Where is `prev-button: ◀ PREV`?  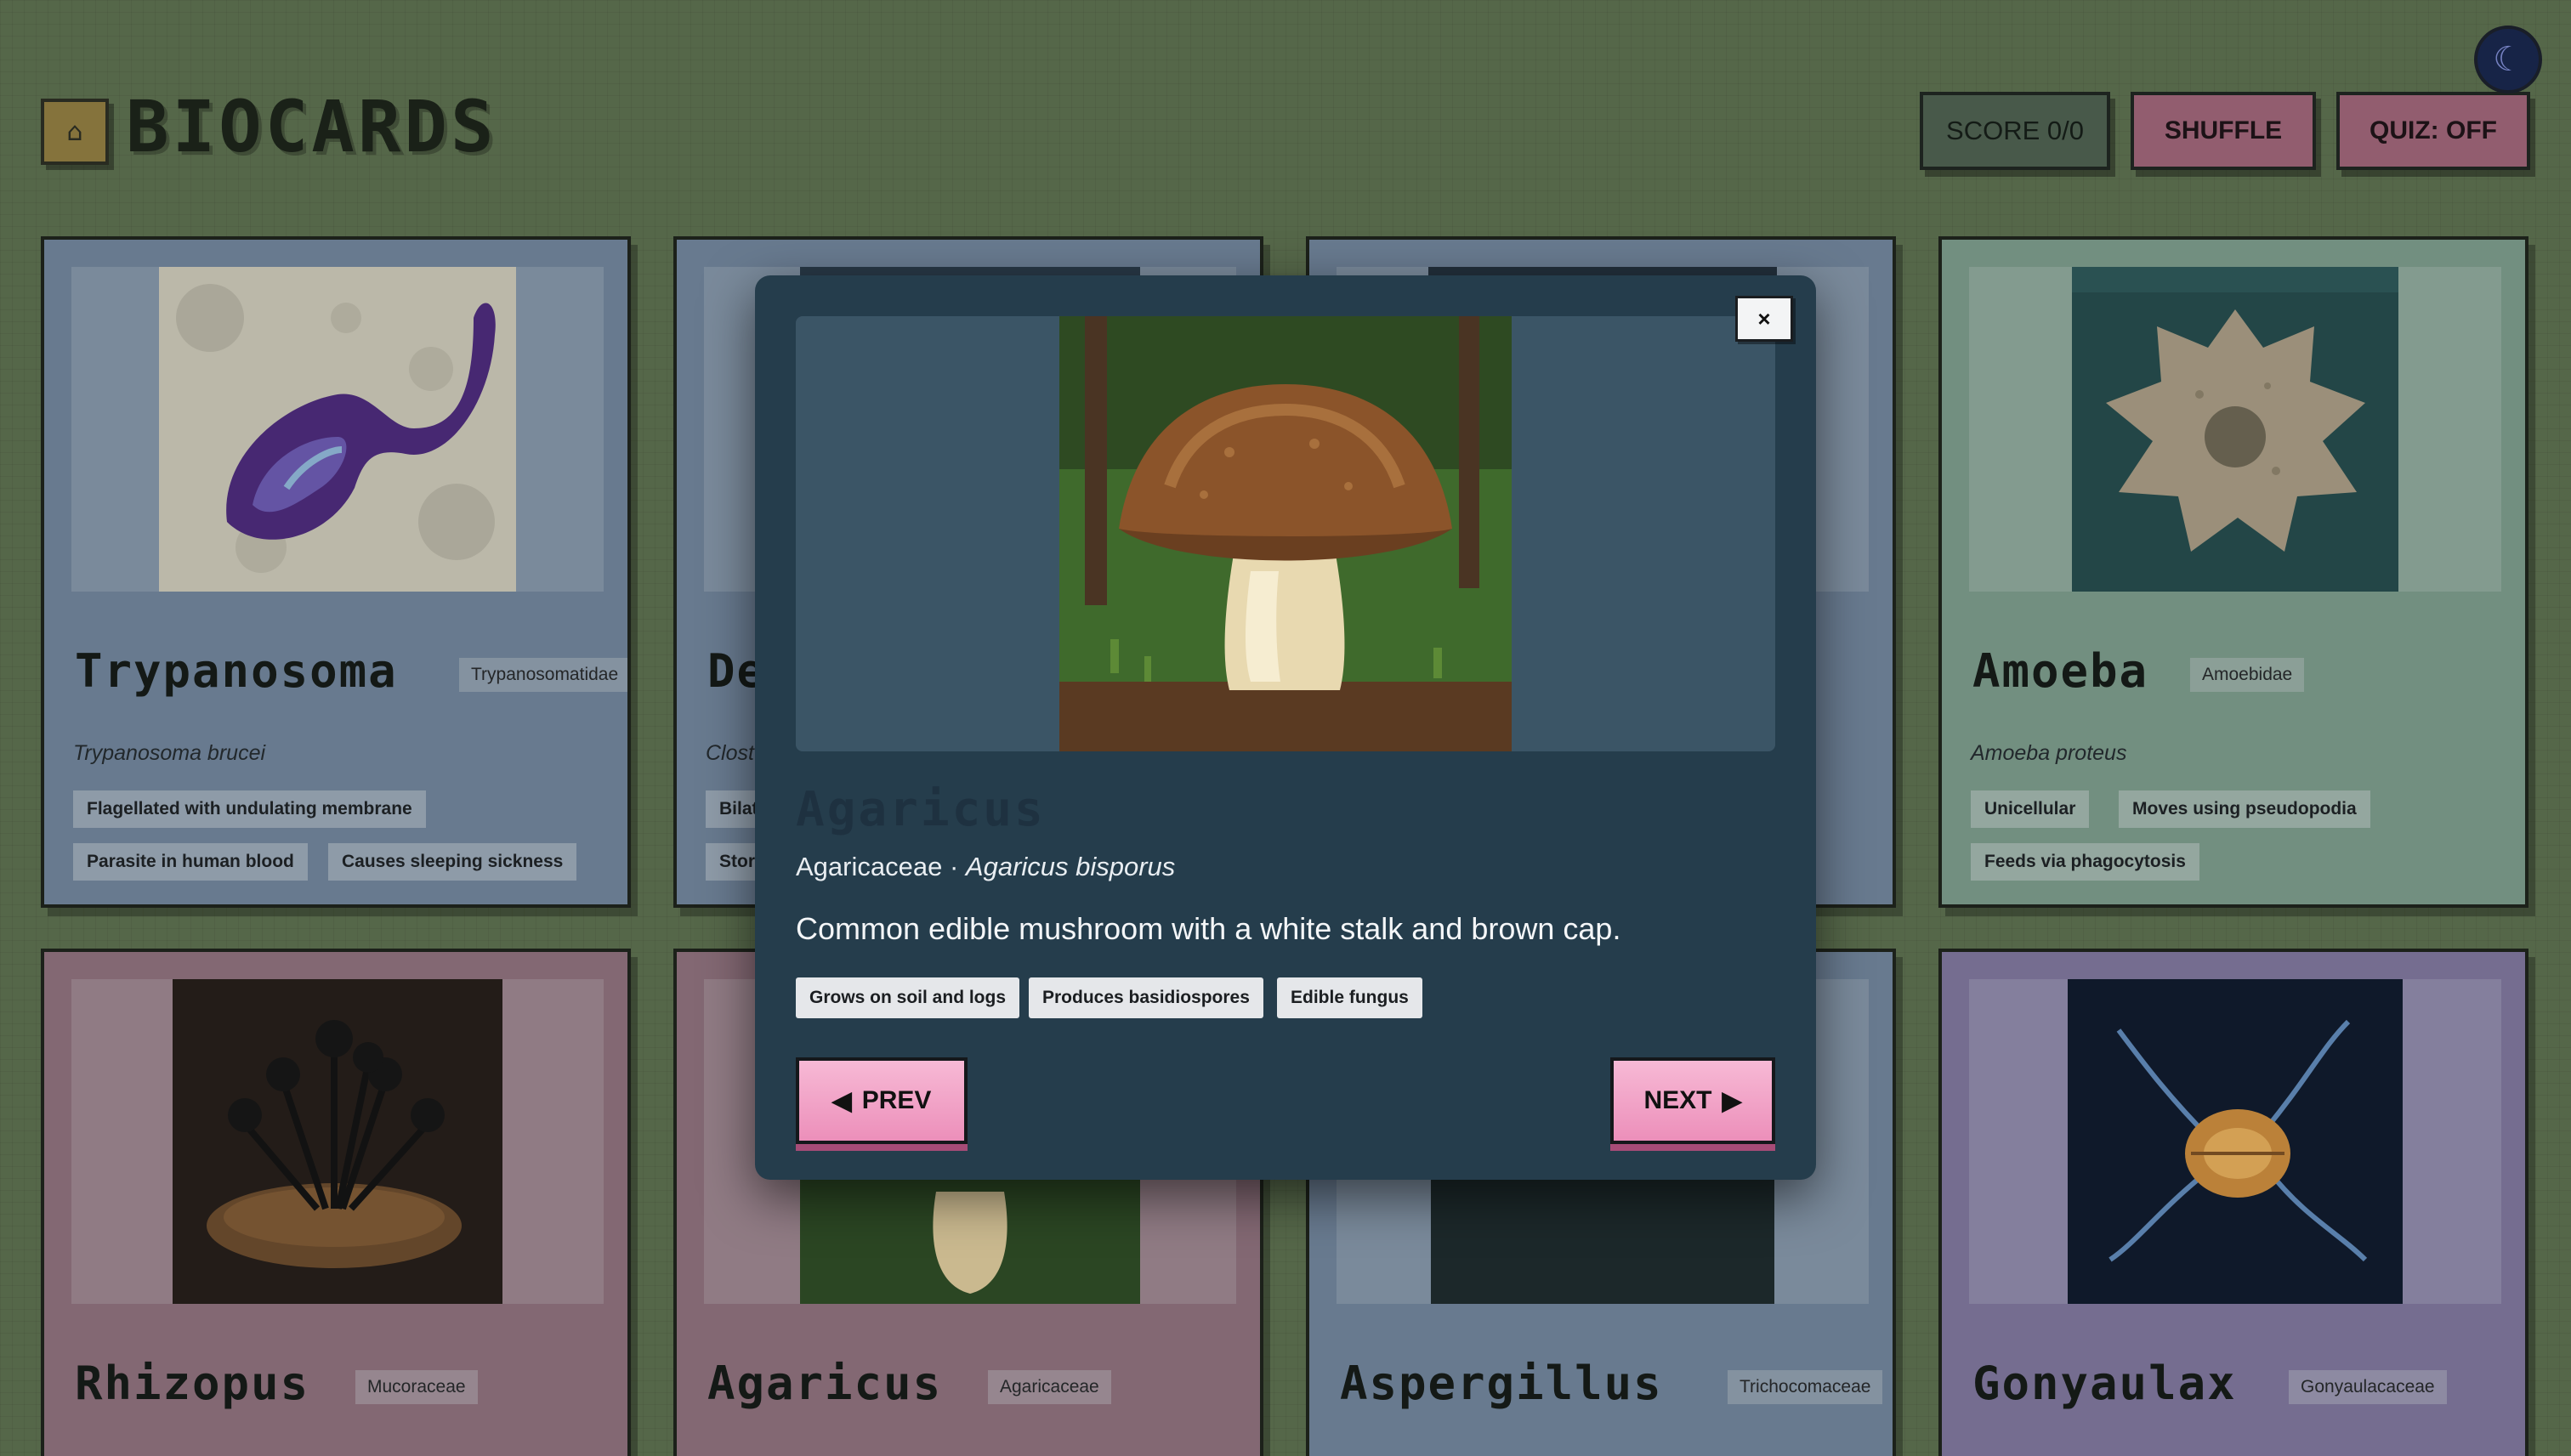 prev-button: ◀ PREV is located at coordinates (882, 1100).